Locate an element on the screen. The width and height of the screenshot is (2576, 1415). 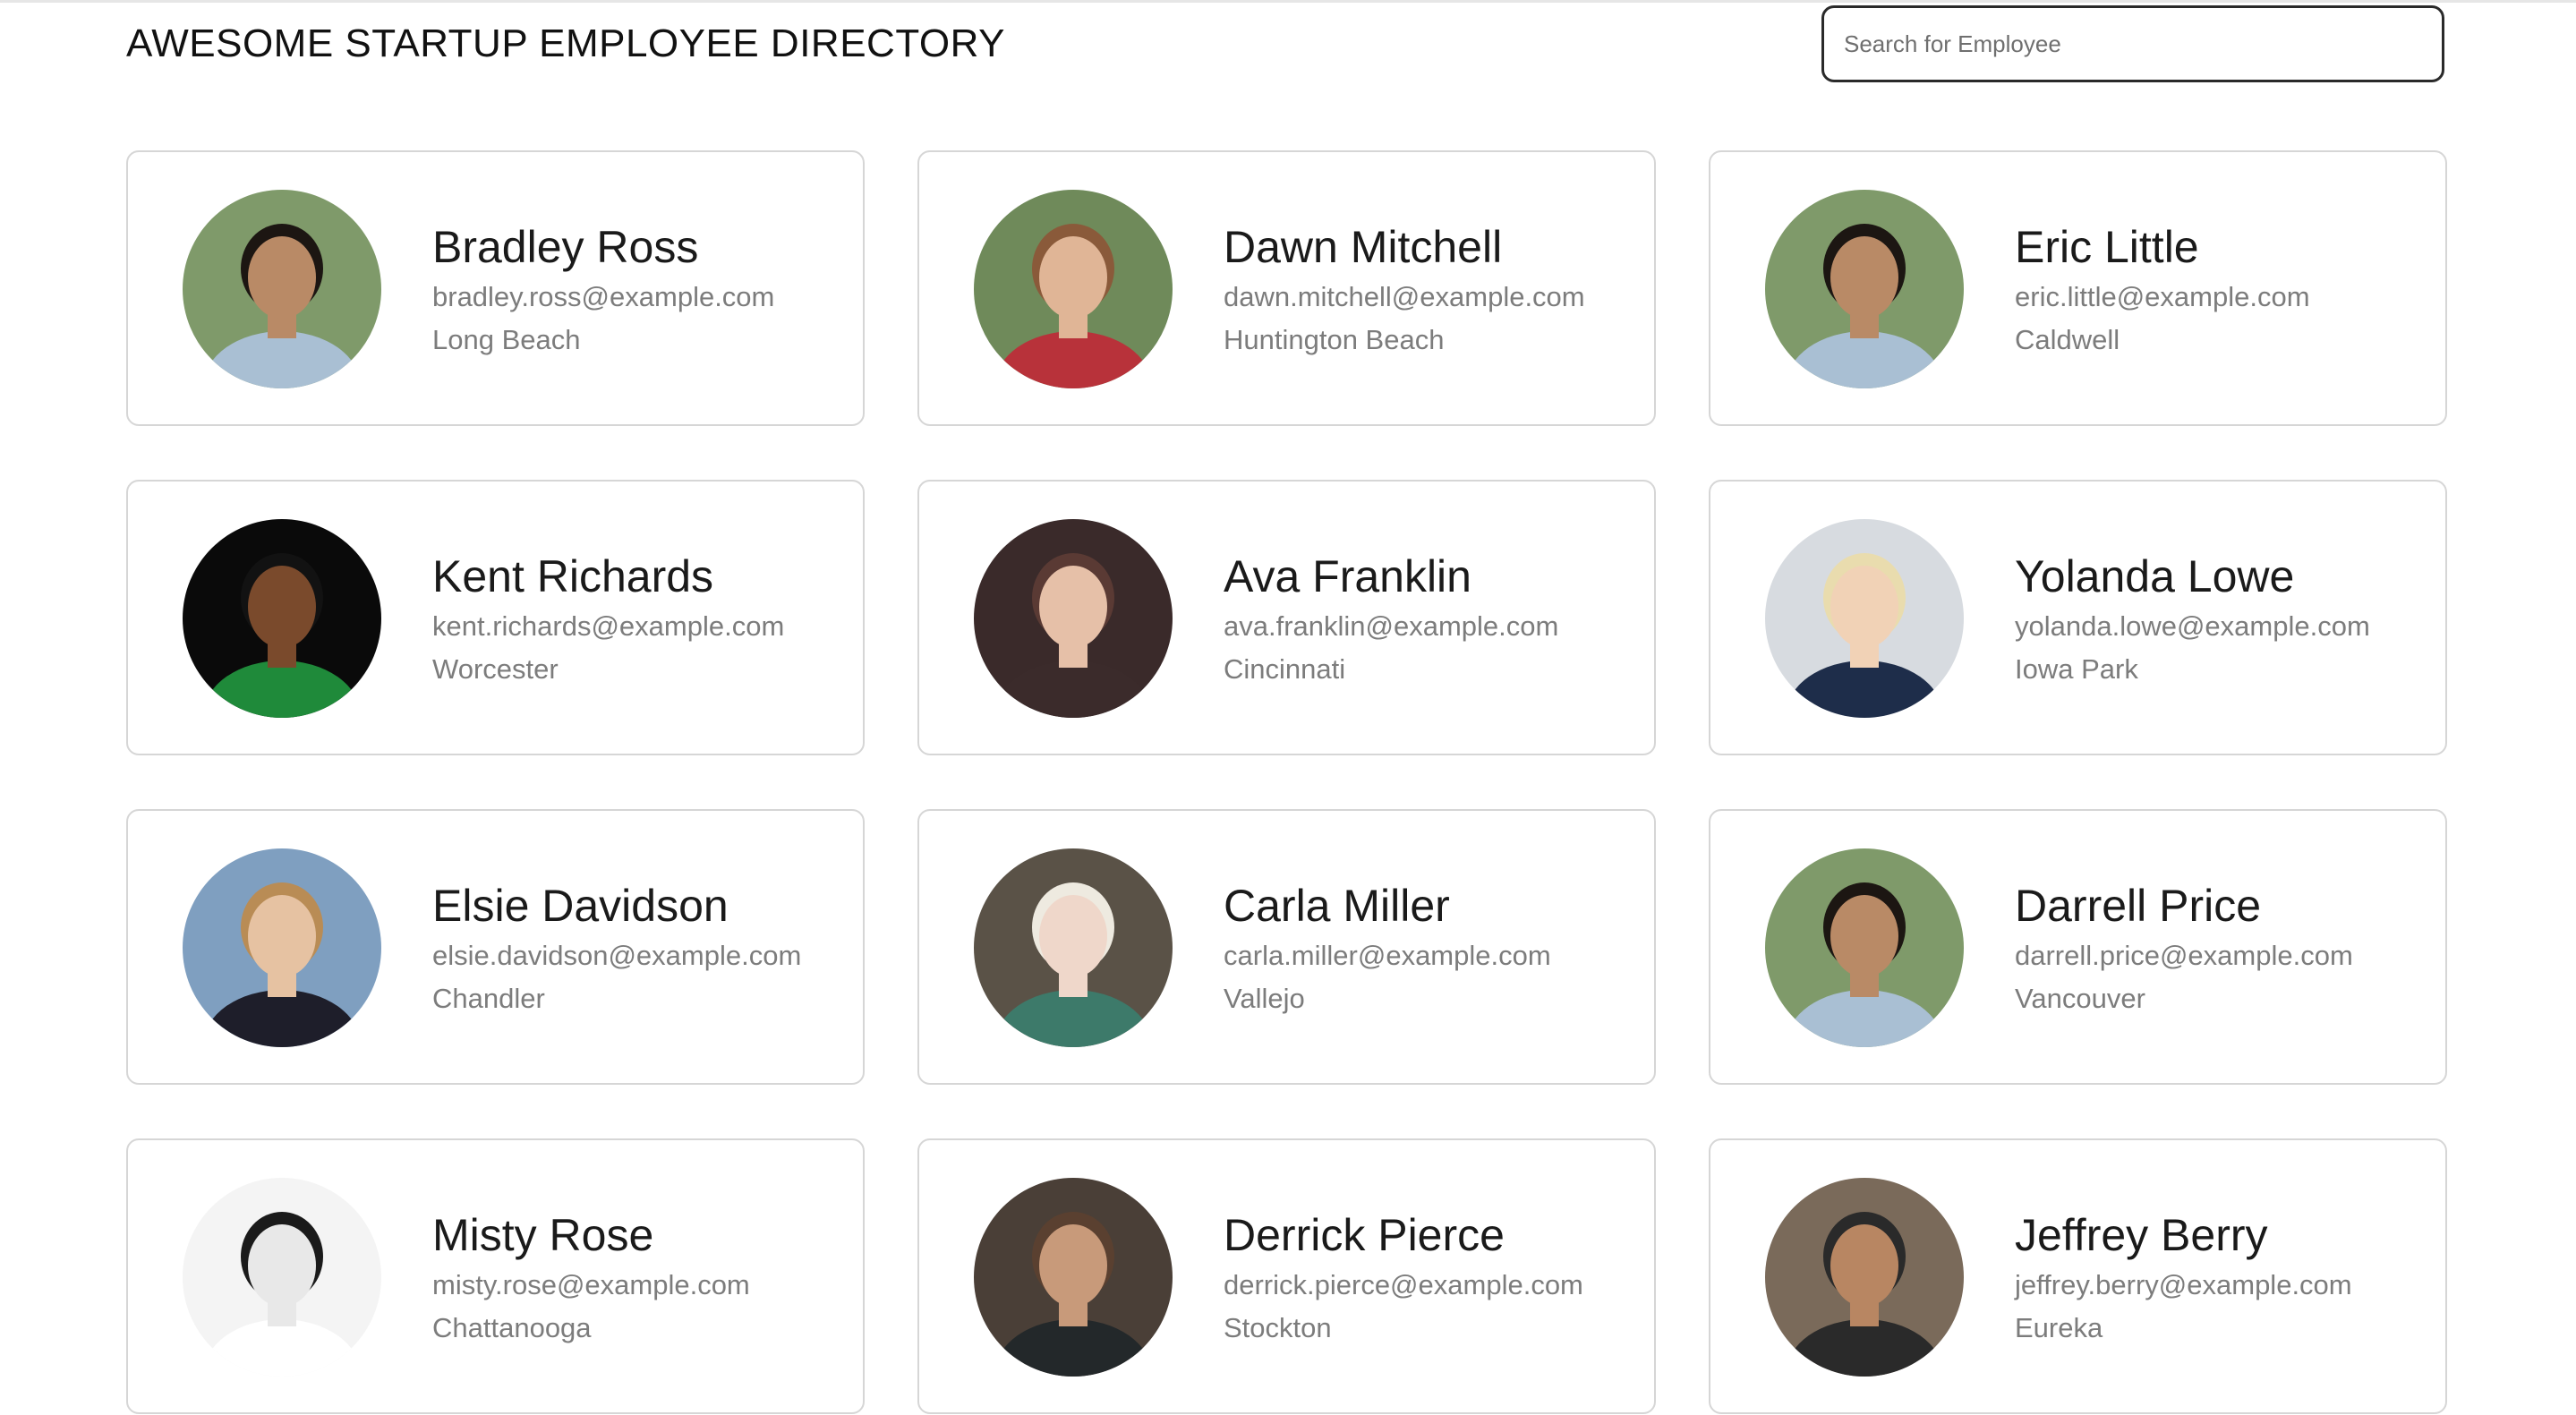
employee-city: Stockton is located at coordinates (1278, 1327).